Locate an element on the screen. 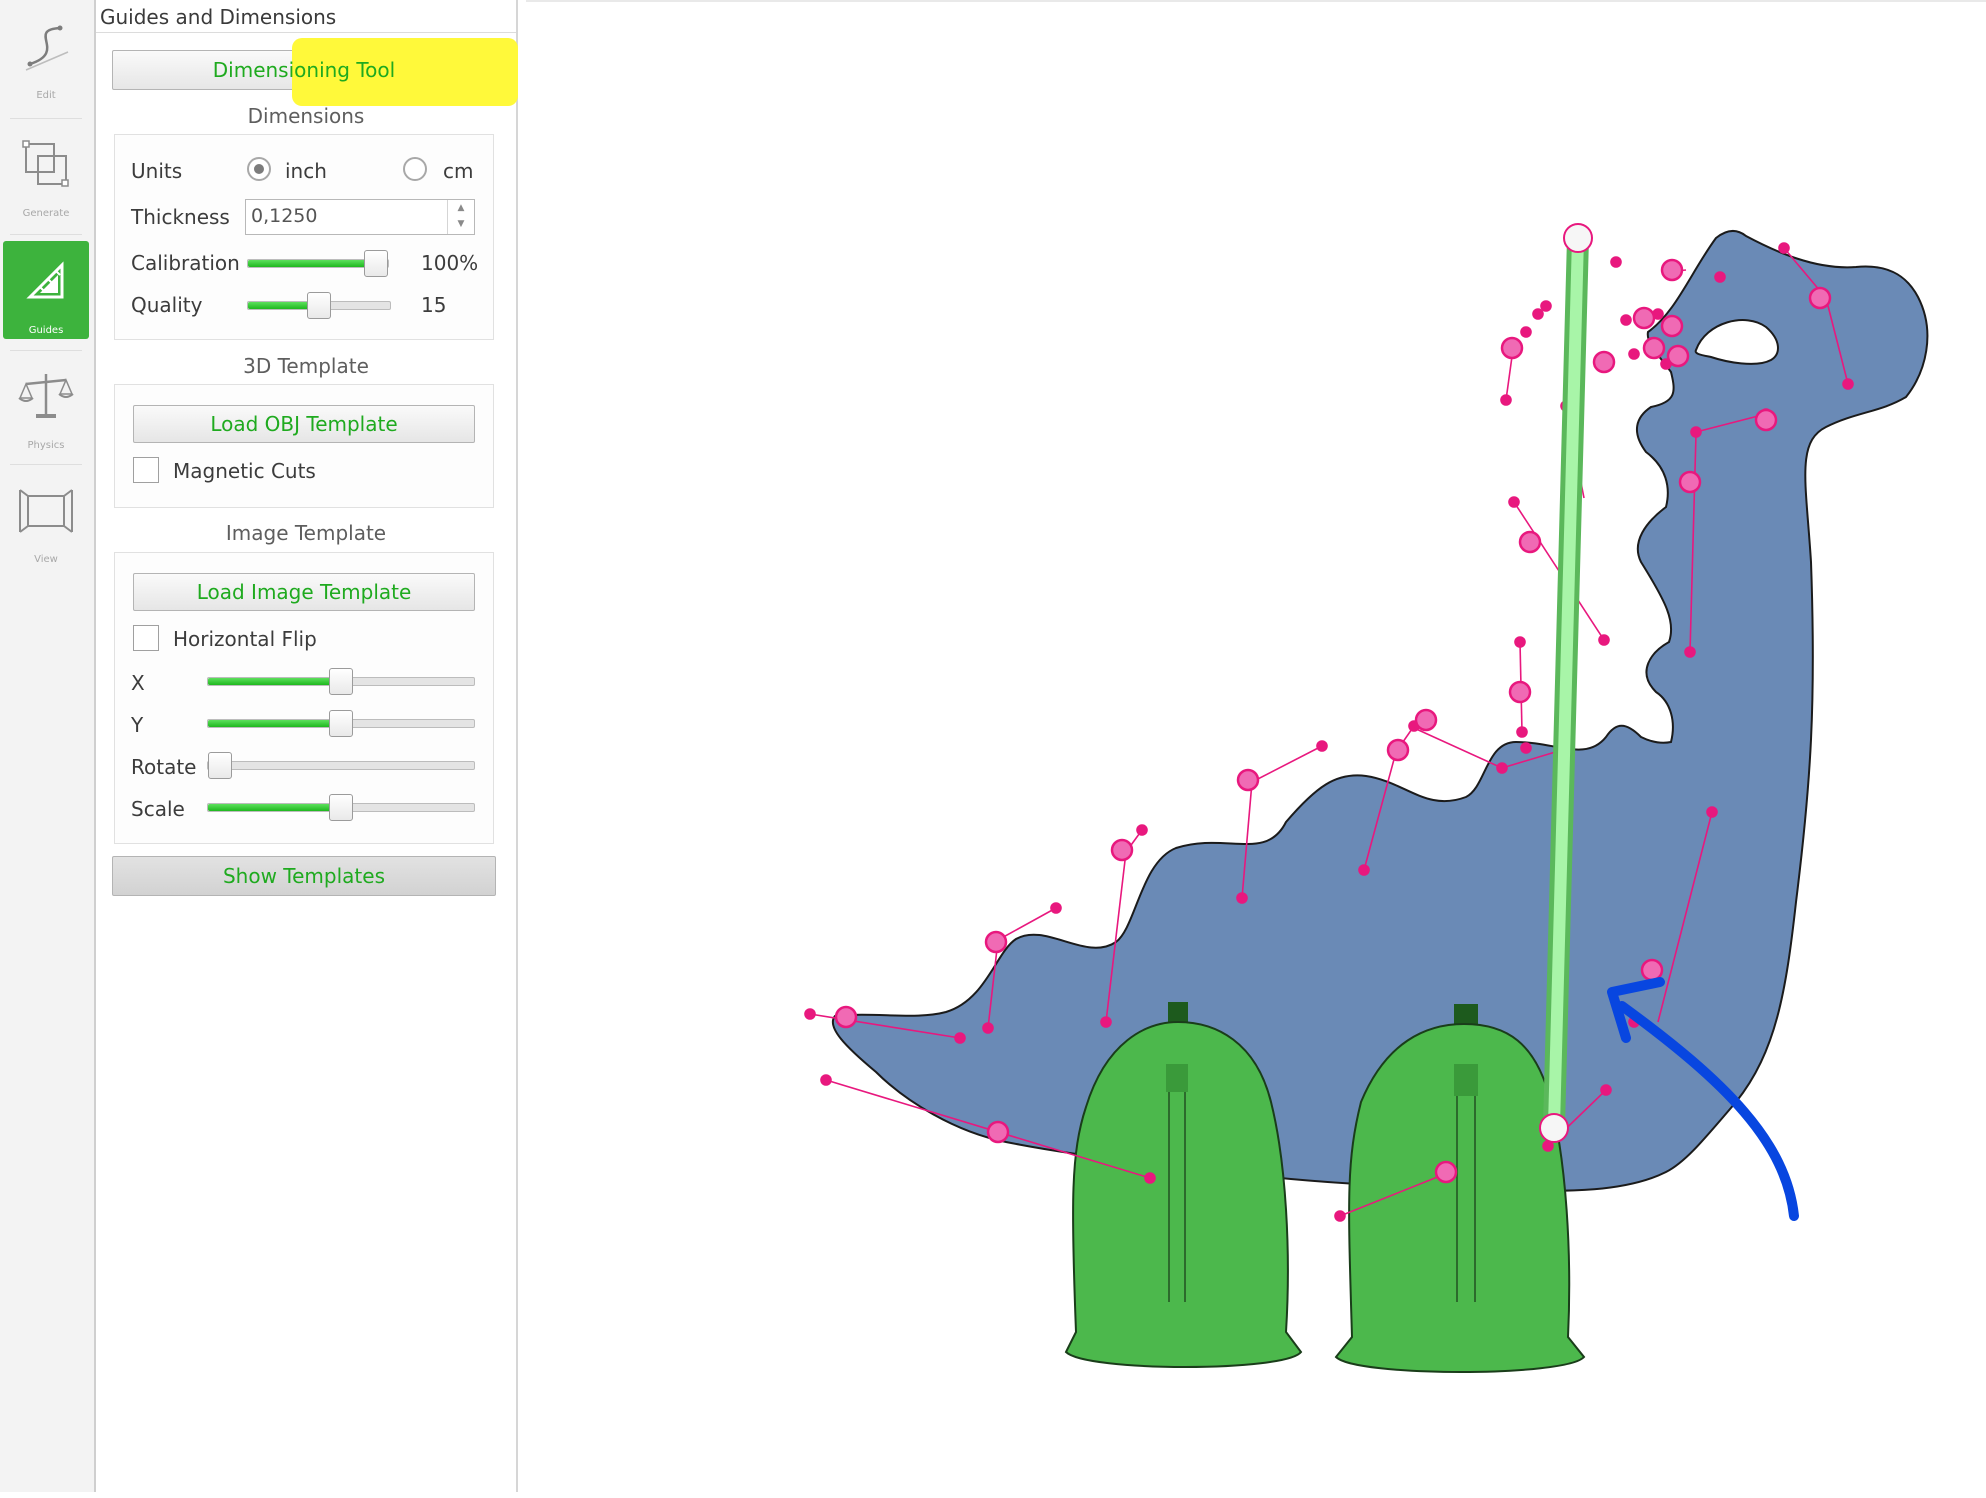  y-slider is located at coordinates (341, 723).